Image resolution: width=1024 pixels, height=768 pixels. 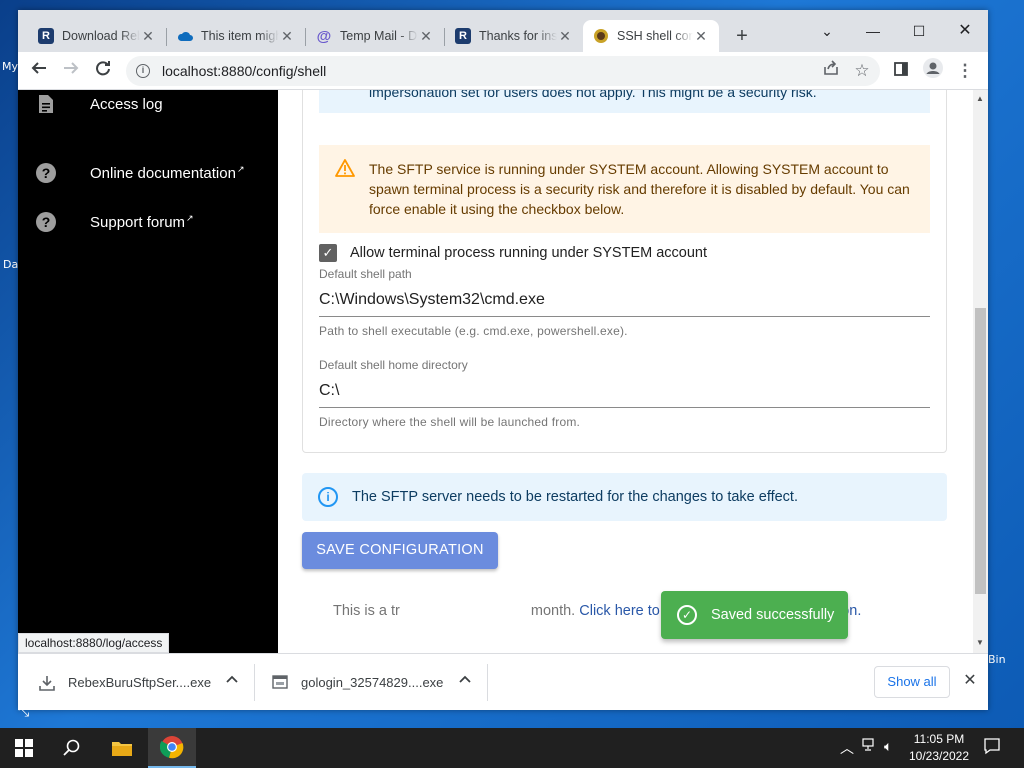 What do you see at coordinates (140, 682) in the screenshot?
I see `download-filename: RebexBuruSftpSer....exe` at bounding box center [140, 682].